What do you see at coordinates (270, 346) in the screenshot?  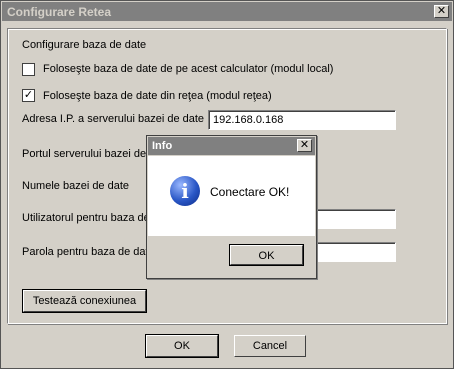 I see `cancel-button: Cancel` at bounding box center [270, 346].